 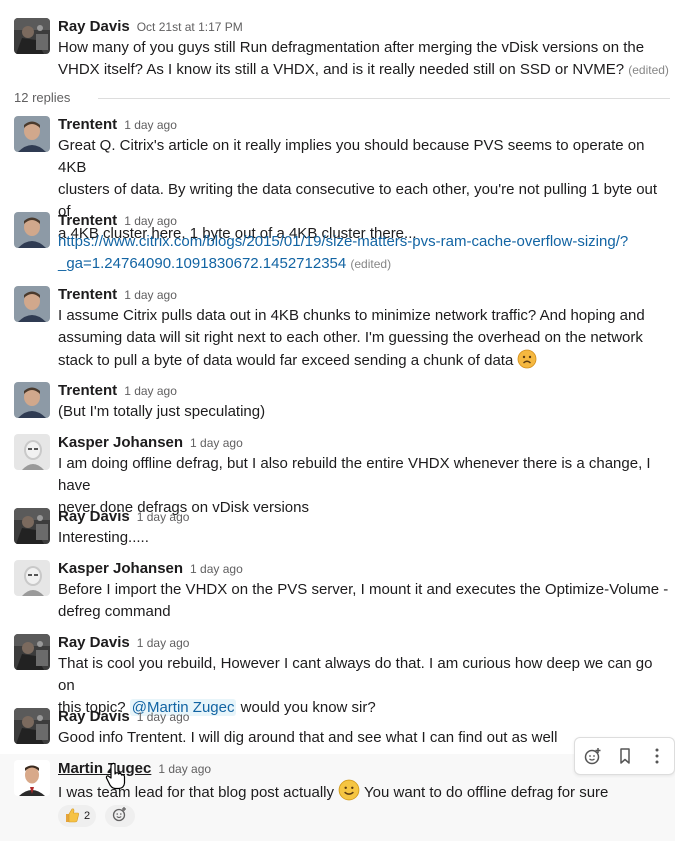 I want to click on thumbs-up-icon, so click(x=72, y=816).